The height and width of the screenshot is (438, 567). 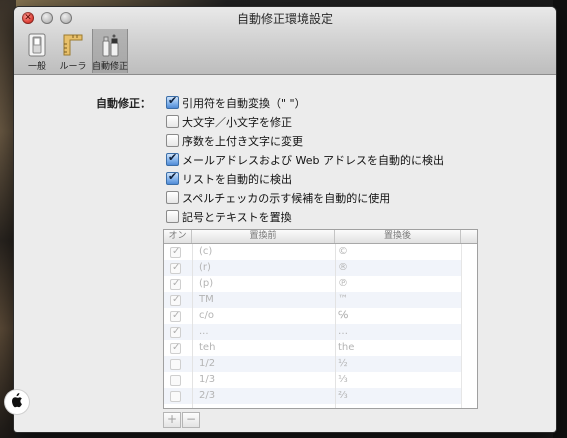 What do you see at coordinates (172, 420) in the screenshot?
I see `add-button: +` at bounding box center [172, 420].